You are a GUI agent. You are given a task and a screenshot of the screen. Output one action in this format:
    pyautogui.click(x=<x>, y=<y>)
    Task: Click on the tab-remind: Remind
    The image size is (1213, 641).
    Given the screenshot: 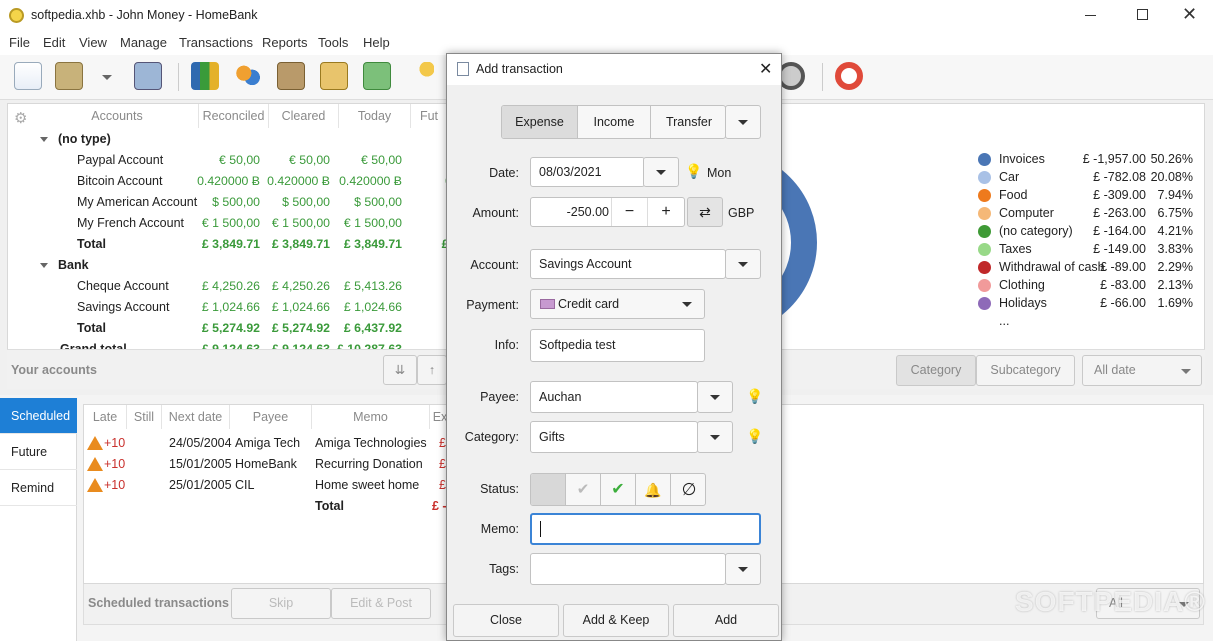 What is the action you would take?
    pyautogui.click(x=38, y=488)
    